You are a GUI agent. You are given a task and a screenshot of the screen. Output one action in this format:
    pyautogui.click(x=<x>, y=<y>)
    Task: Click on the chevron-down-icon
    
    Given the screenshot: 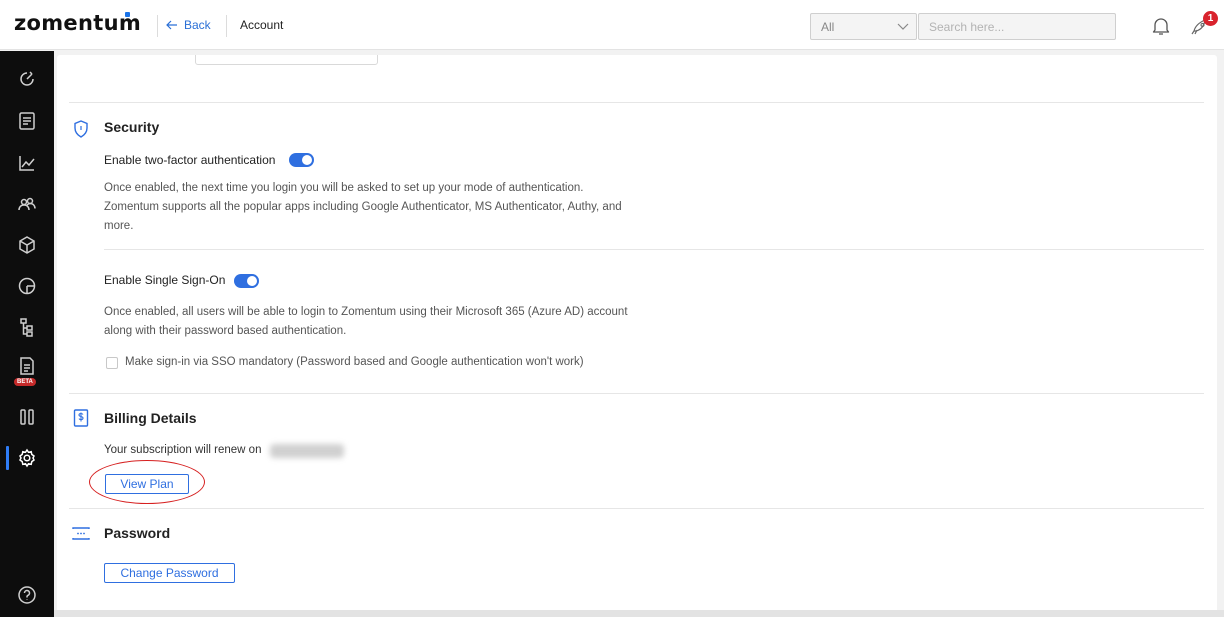 What is the action you would take?
    pyautogui.click(x=903, y=26)
    